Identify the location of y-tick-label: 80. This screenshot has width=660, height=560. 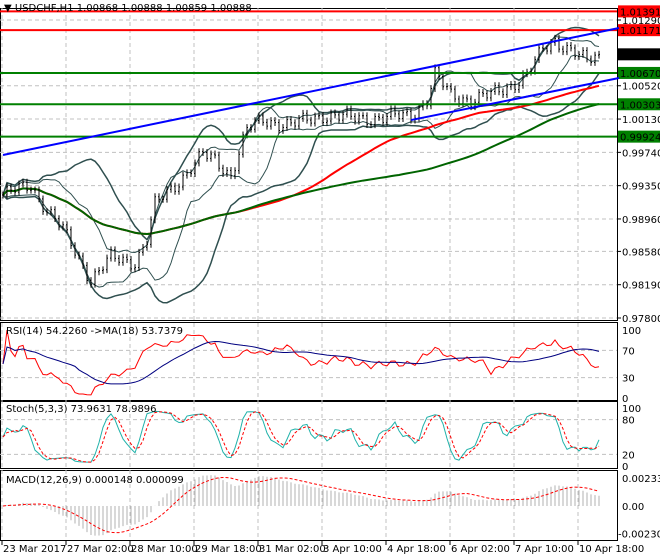
(628, 421).